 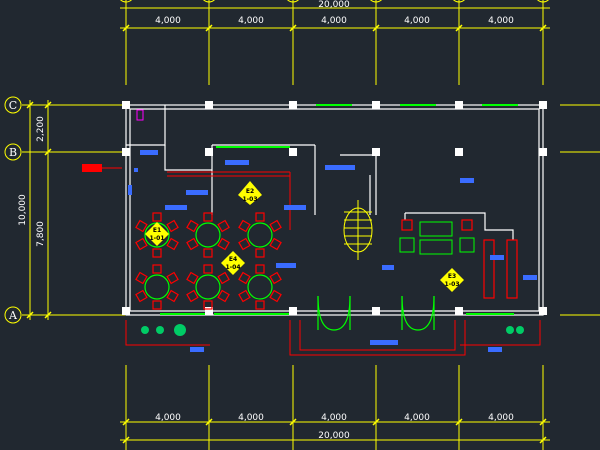 What do you see at coordinates (334, 5) in the screenshot?
I see `top-dim-total: 20,000` at bounding box center [334, 5].